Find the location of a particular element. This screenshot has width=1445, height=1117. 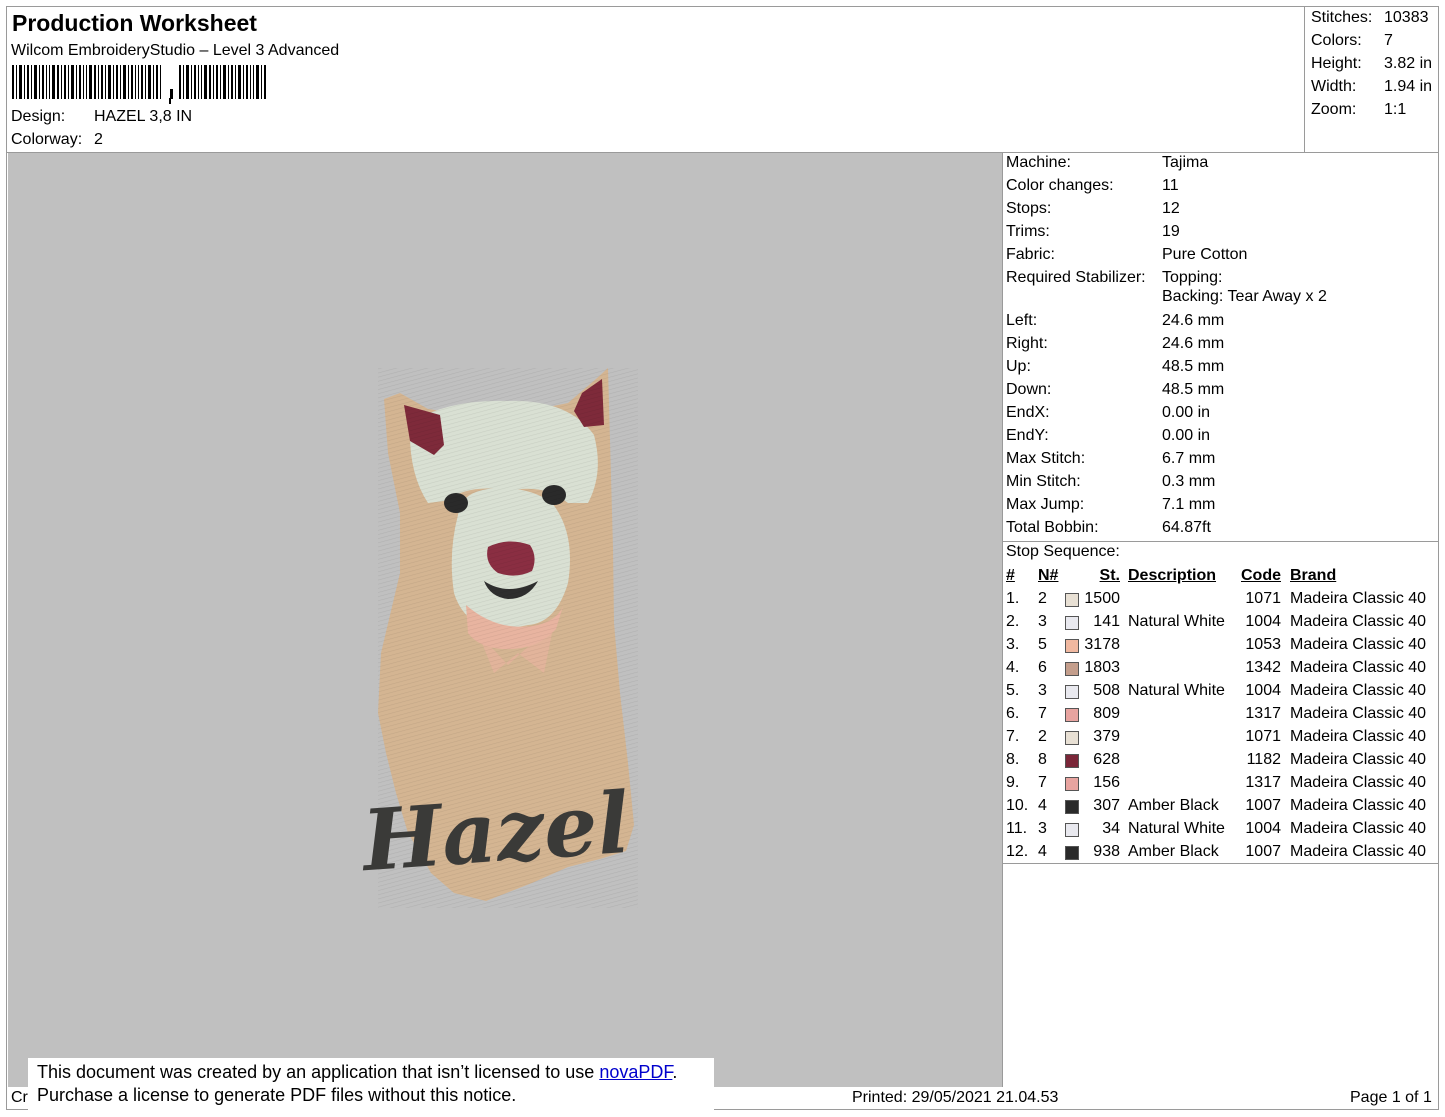

stats-divider is located at coordinates (1305, 79).